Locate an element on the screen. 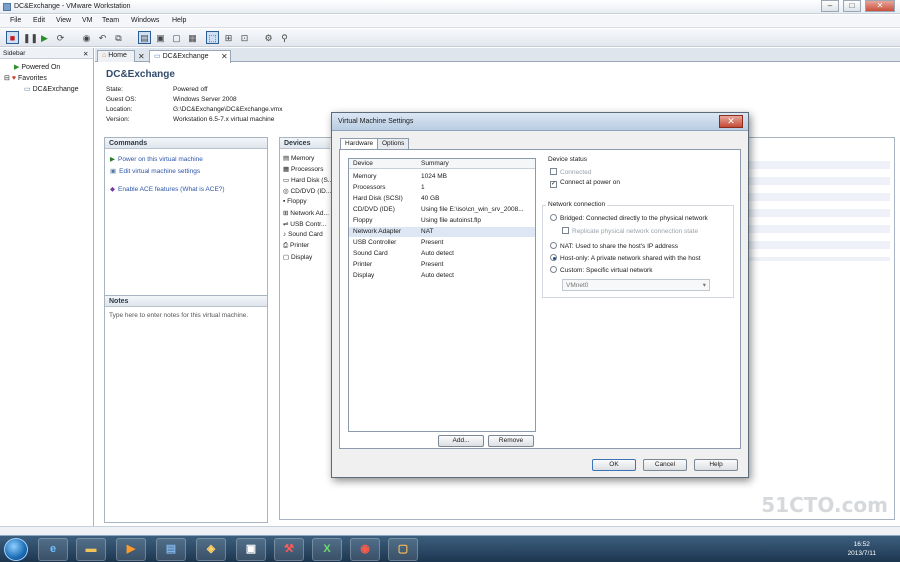  file-explorer-icon: ▬ is located at coordinates (91, 549).